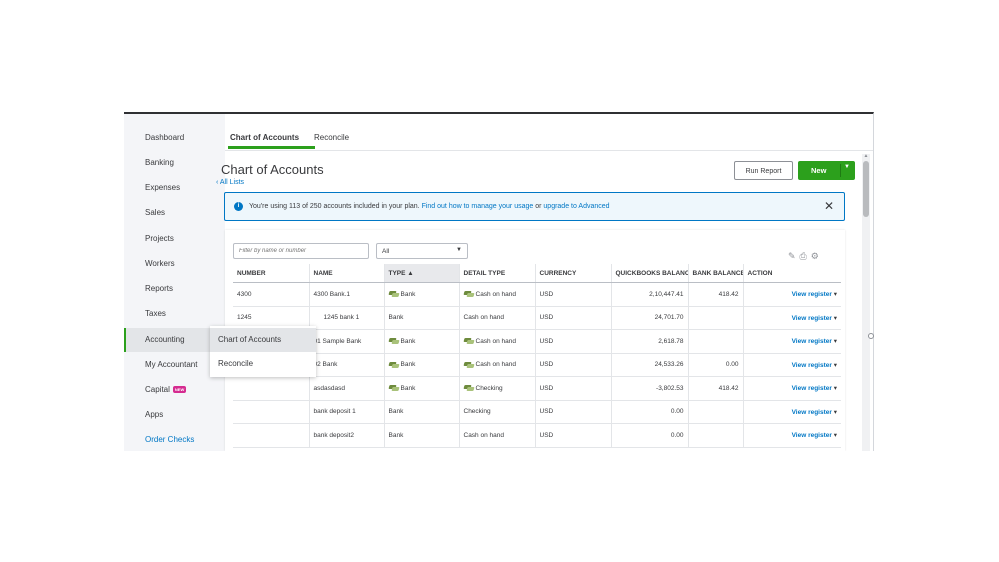 The width and height of the screenshot is (999, 562). I want to click on sort-ascending-icon: ▲, so click(410, 273).